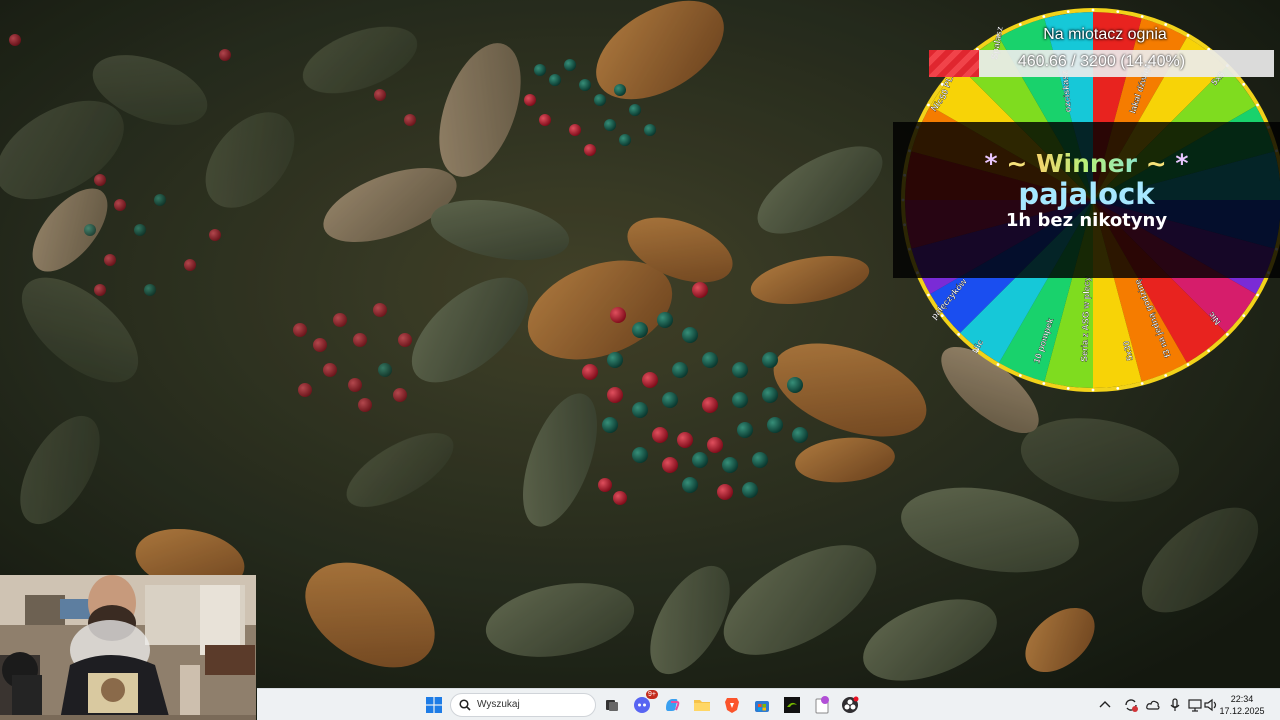  Describe the element at coordinates (1242, 705) in the screenshot. I see `system-clock: 22:34 17.12.2025` at that location.